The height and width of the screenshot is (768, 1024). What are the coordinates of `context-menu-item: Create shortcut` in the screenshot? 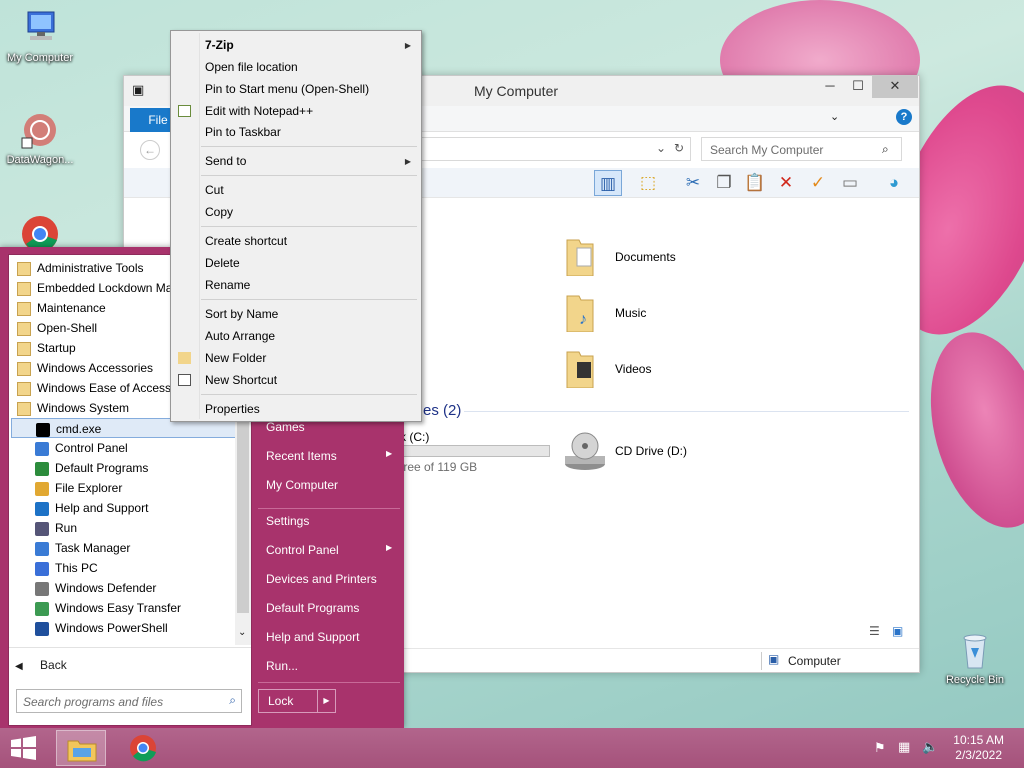 It's located at (246, 241).